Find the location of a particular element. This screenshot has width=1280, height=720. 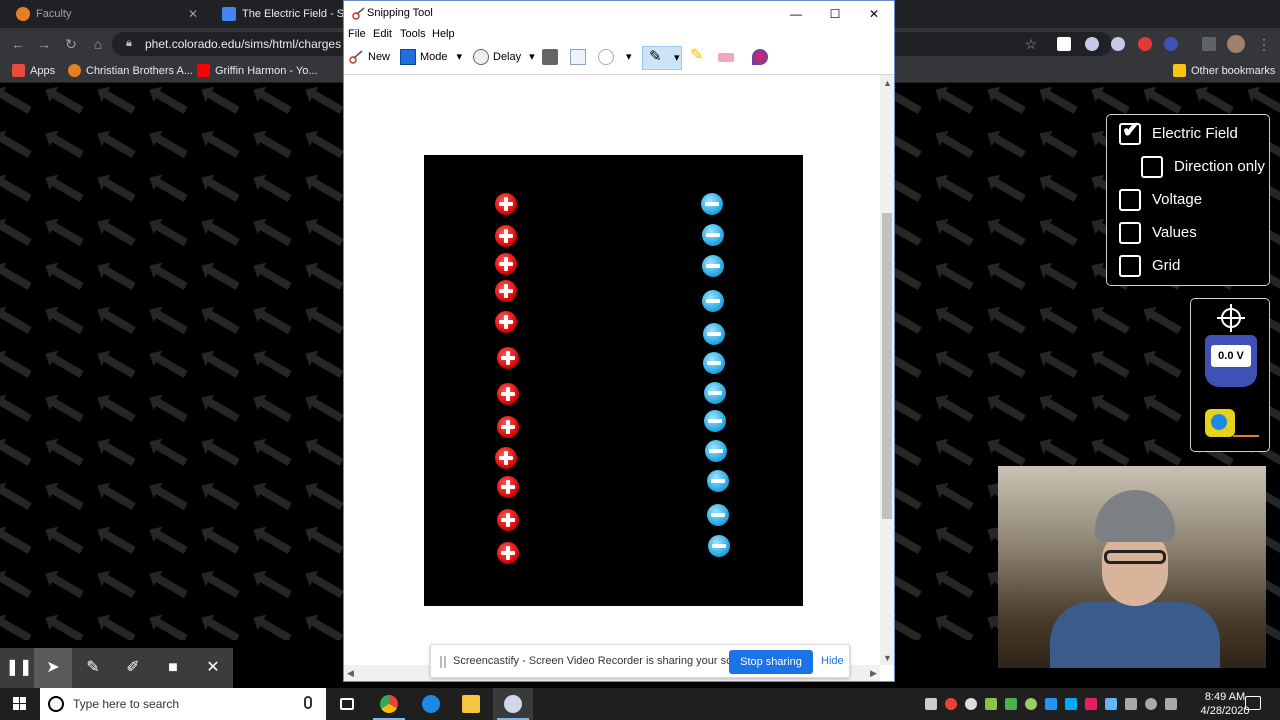

bookmark-other: Other bookmarks is located at coordinates (1224, 71).